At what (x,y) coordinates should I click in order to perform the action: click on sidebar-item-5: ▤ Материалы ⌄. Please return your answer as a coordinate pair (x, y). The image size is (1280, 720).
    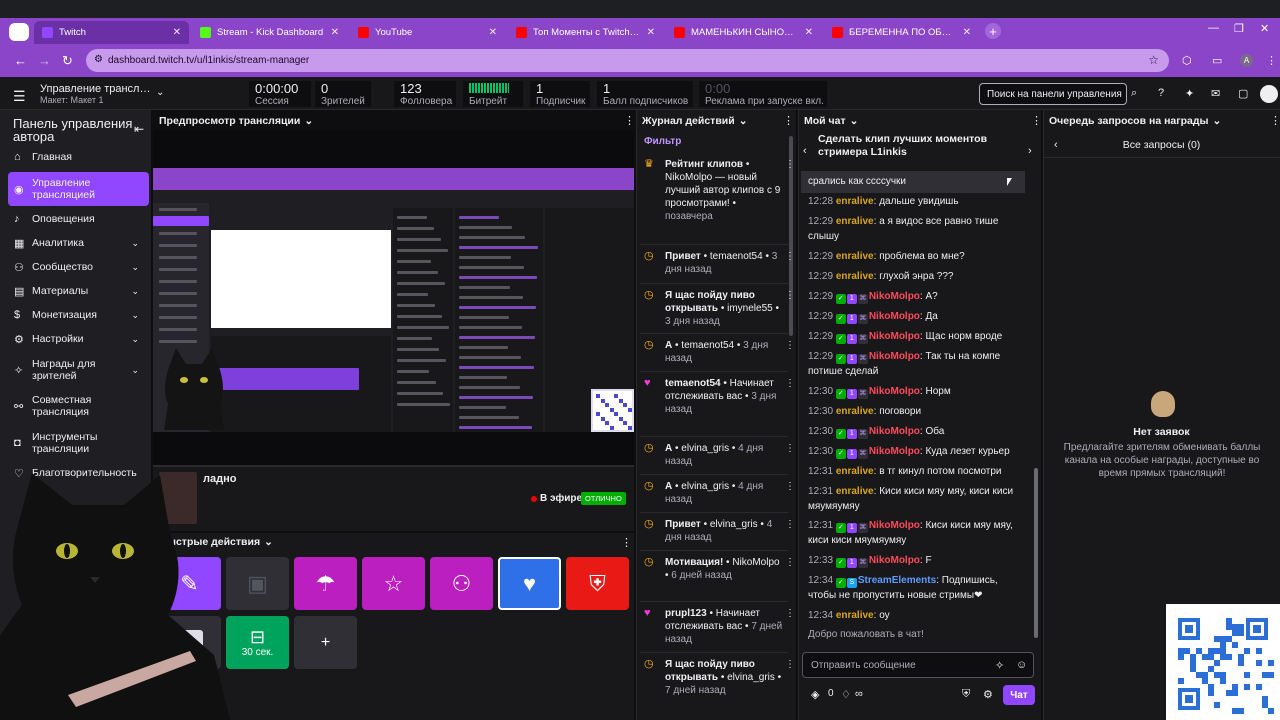
    Looking at the image, I should click on (78, 291).